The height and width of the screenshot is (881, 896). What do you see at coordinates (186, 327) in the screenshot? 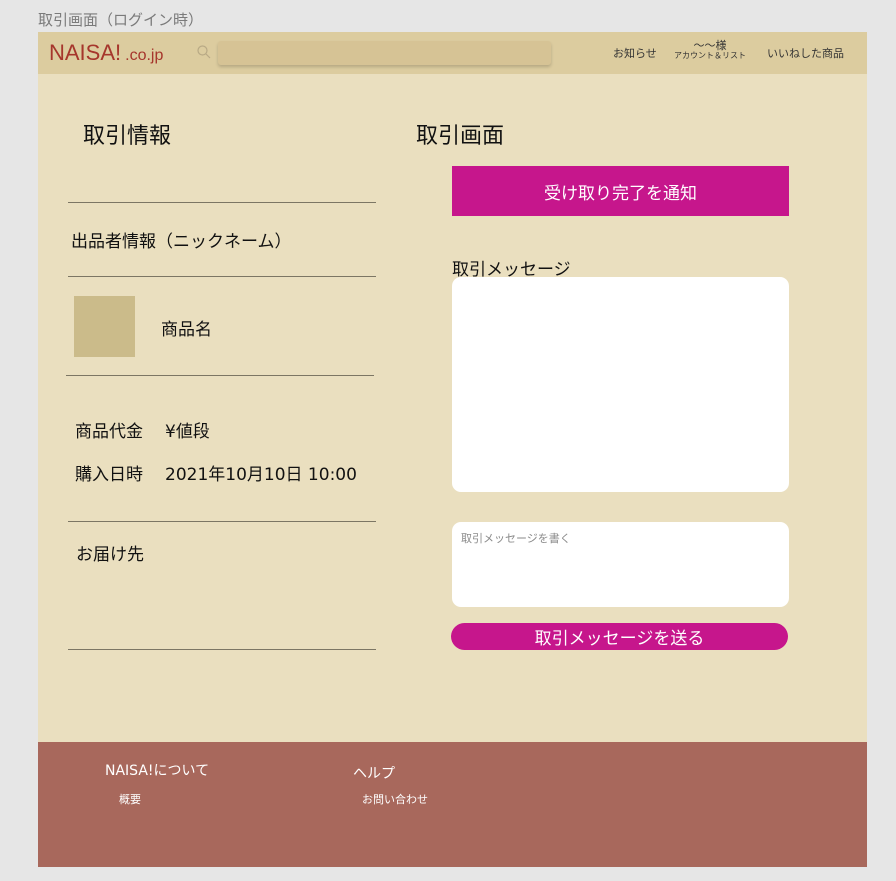
I see `product-name: 商品名` at bounding box center [186, 327].